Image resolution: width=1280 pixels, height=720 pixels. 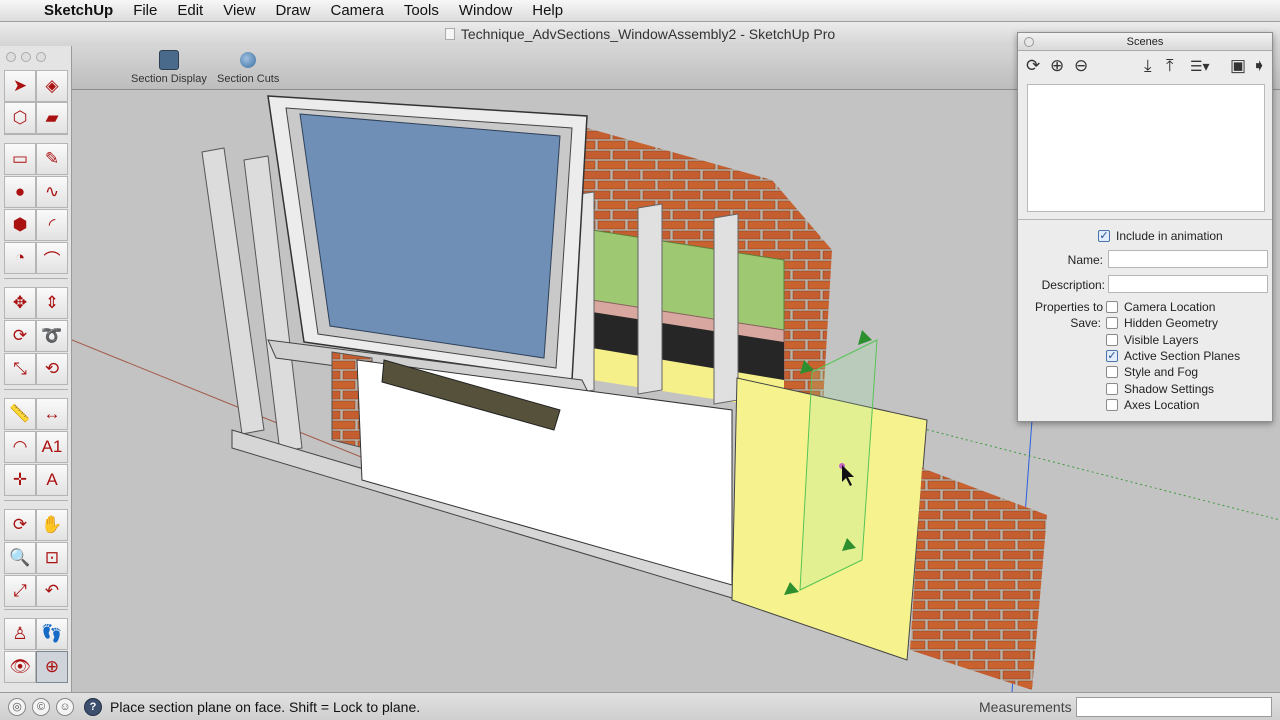 What do you see at coordinates (1085, 260) in the screenshot?
I see `name-label: Name:` at bounding box center [1085, 260].